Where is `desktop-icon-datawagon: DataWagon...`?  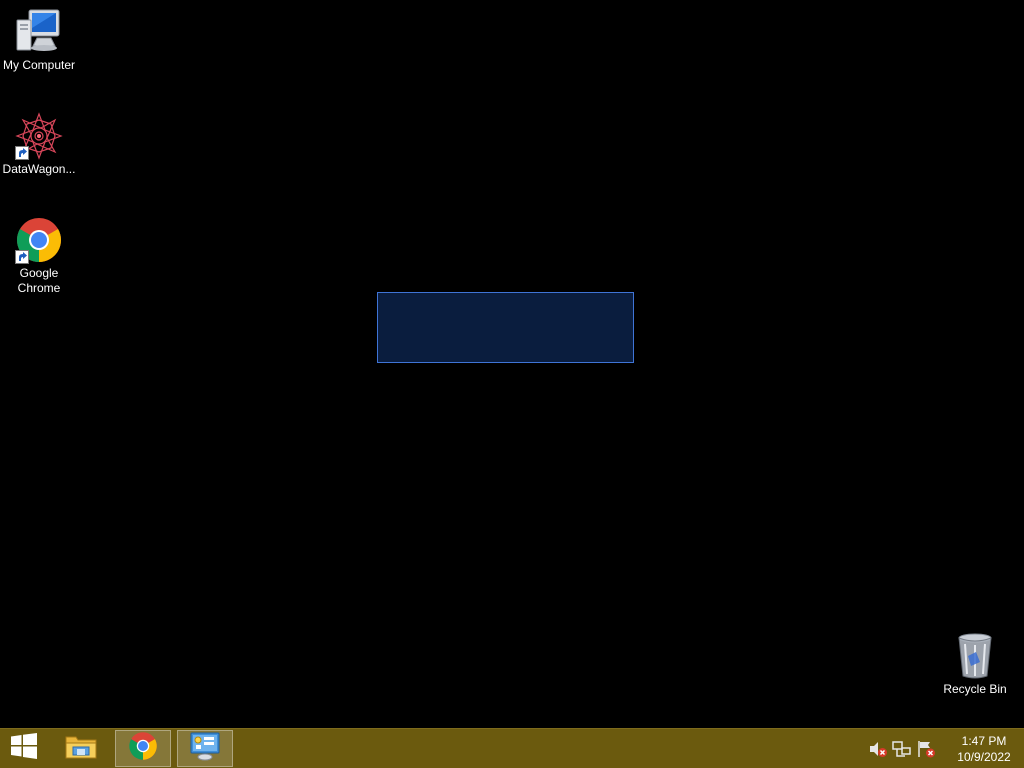
desktop-icon-datawagon: DataWagon... is located at coordinates (39, 144).